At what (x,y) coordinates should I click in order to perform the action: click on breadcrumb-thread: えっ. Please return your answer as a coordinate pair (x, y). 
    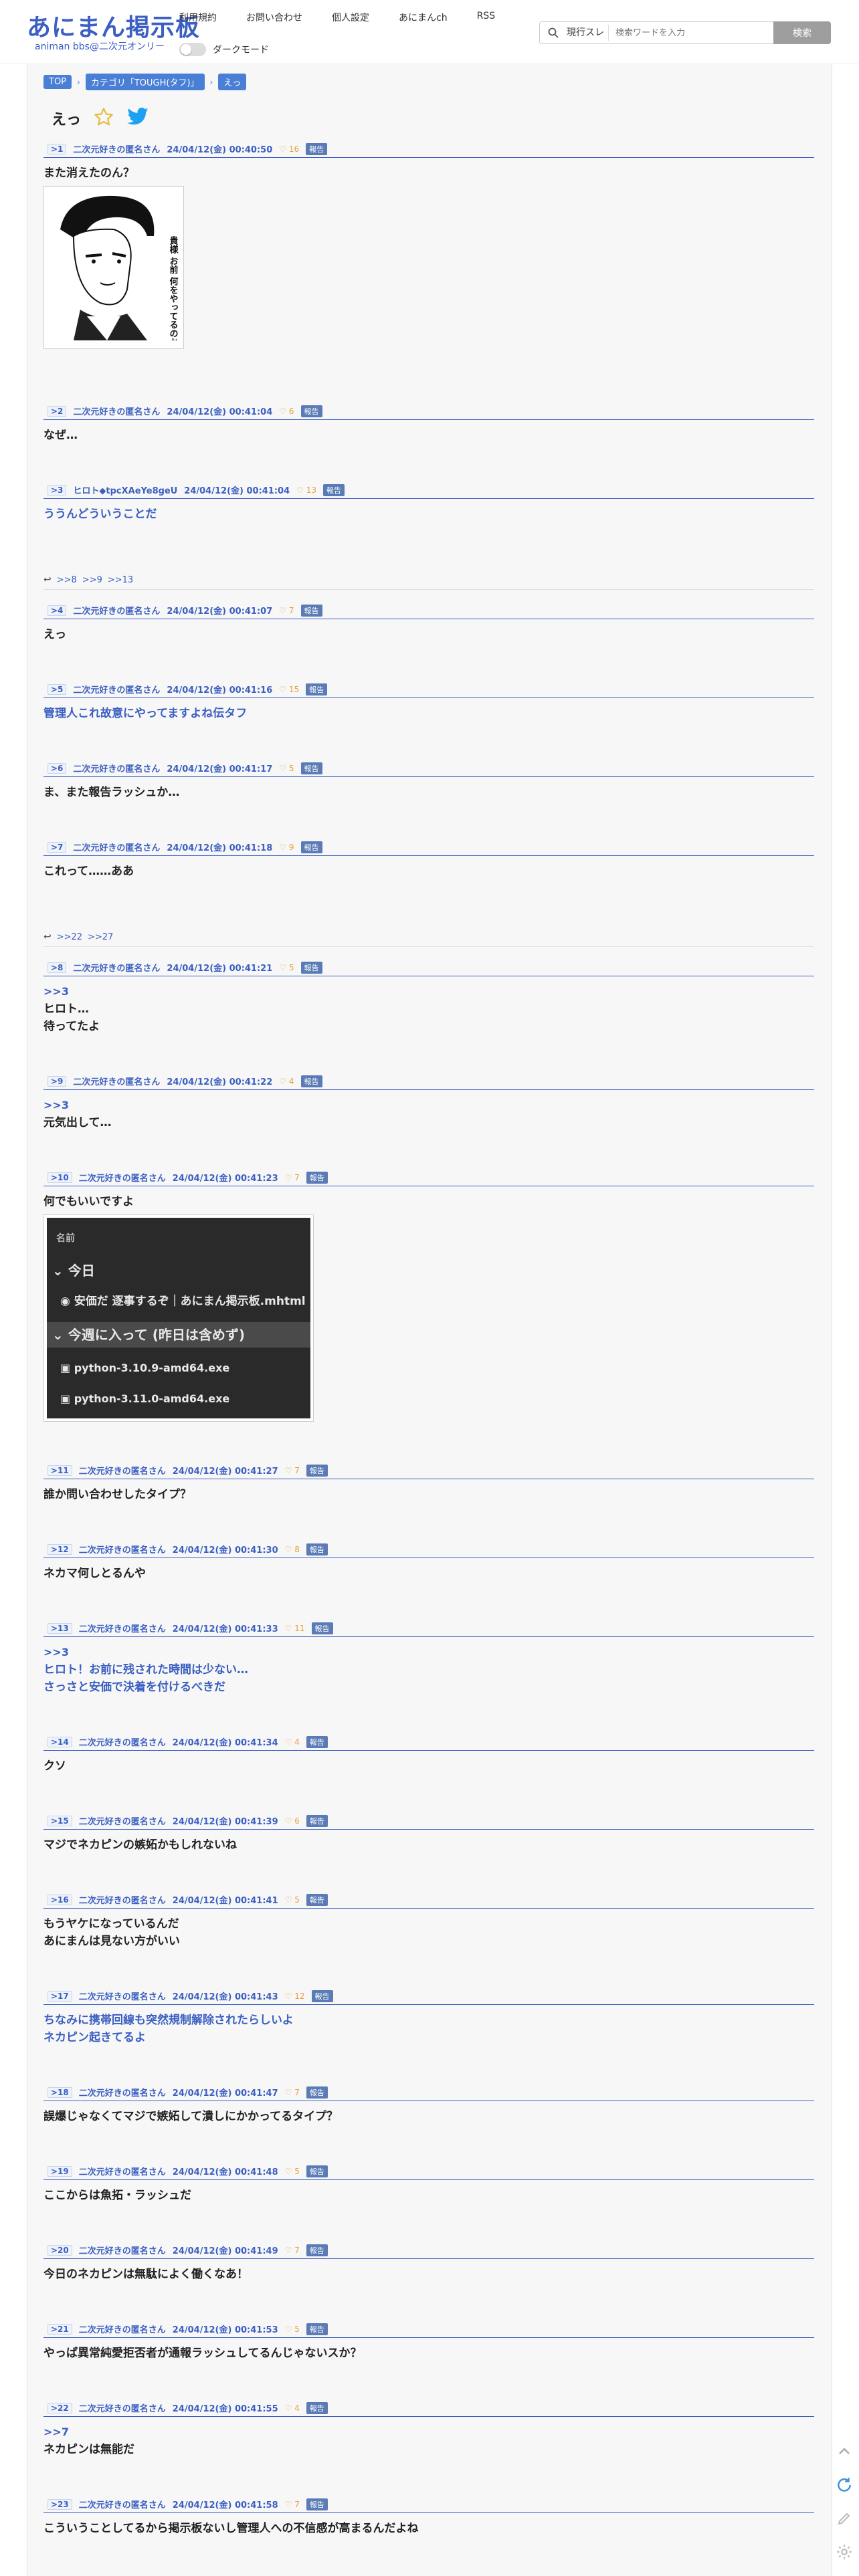
    Looking at the image, I should click on (232, 82).